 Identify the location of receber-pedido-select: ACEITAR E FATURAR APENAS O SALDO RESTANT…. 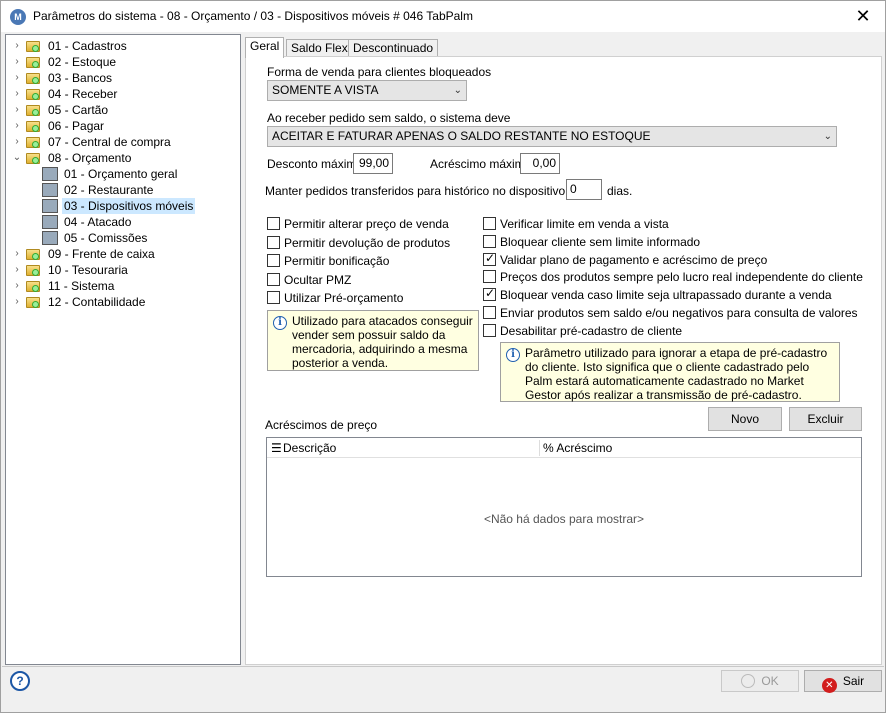
(552, 136).